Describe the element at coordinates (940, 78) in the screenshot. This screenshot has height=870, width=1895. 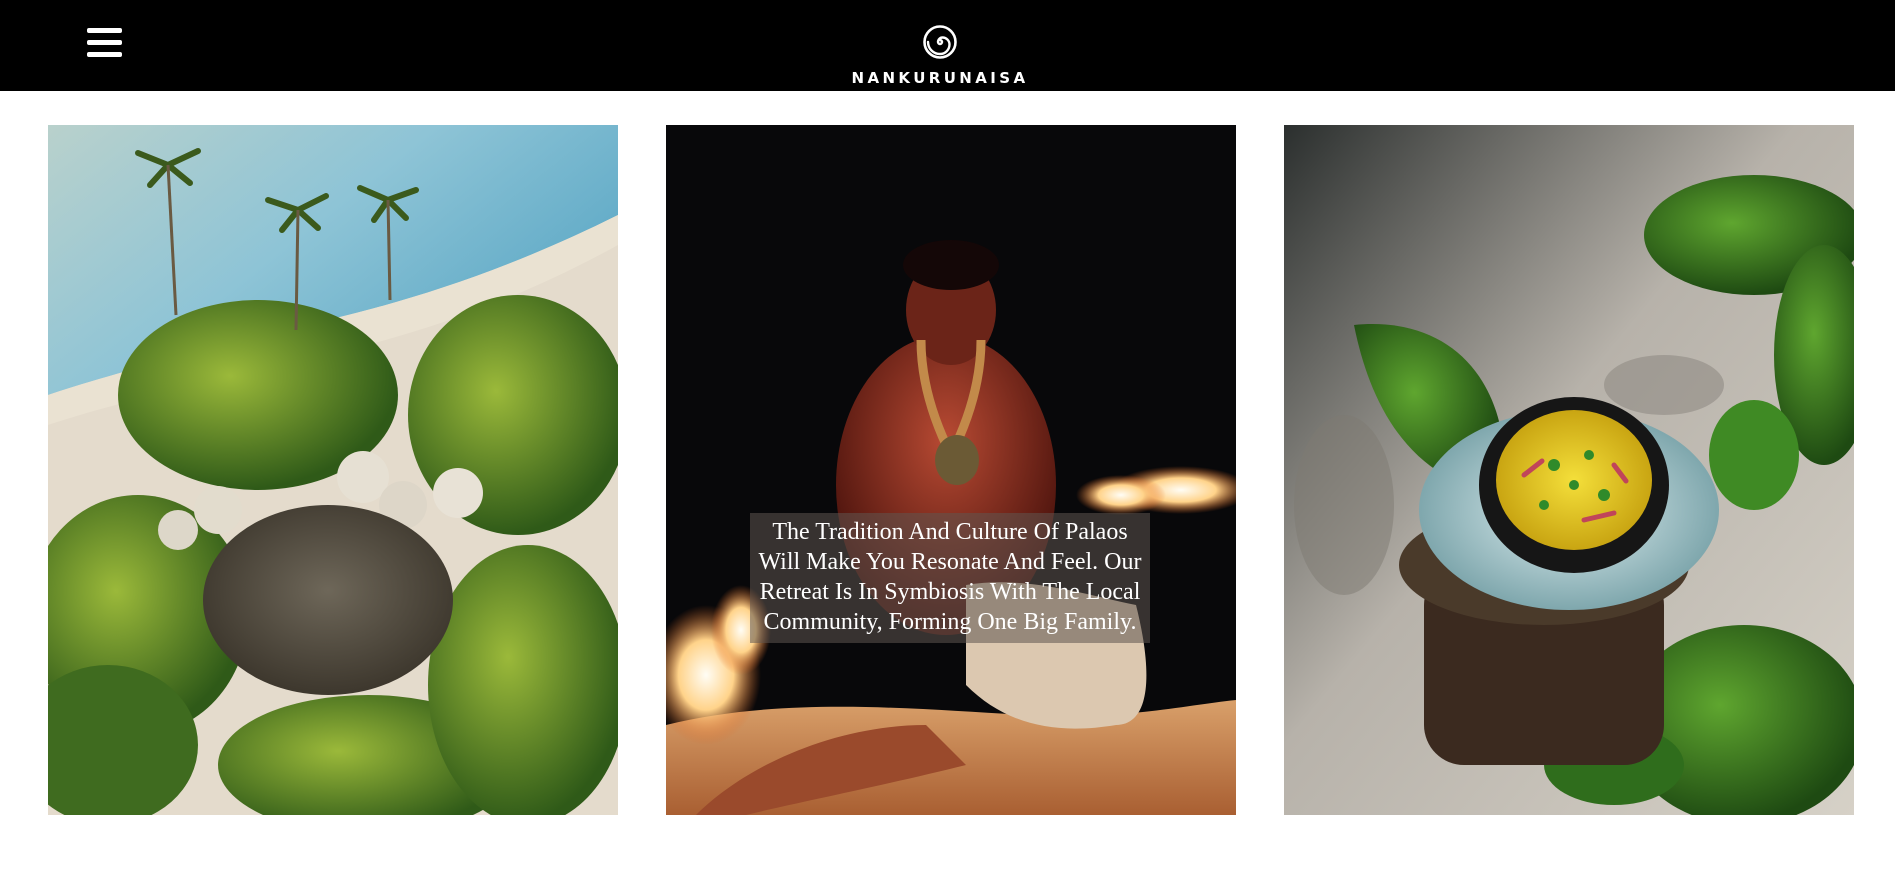
I see `brand-name: NANKURUNAISA` at that location.